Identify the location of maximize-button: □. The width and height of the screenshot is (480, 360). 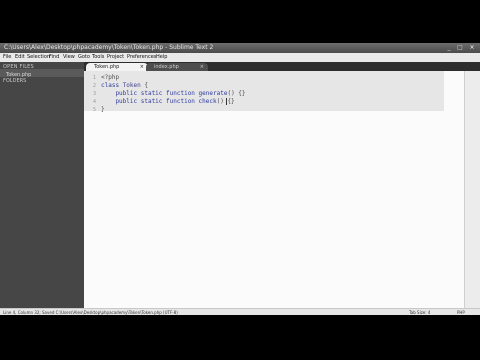
(460, 48).